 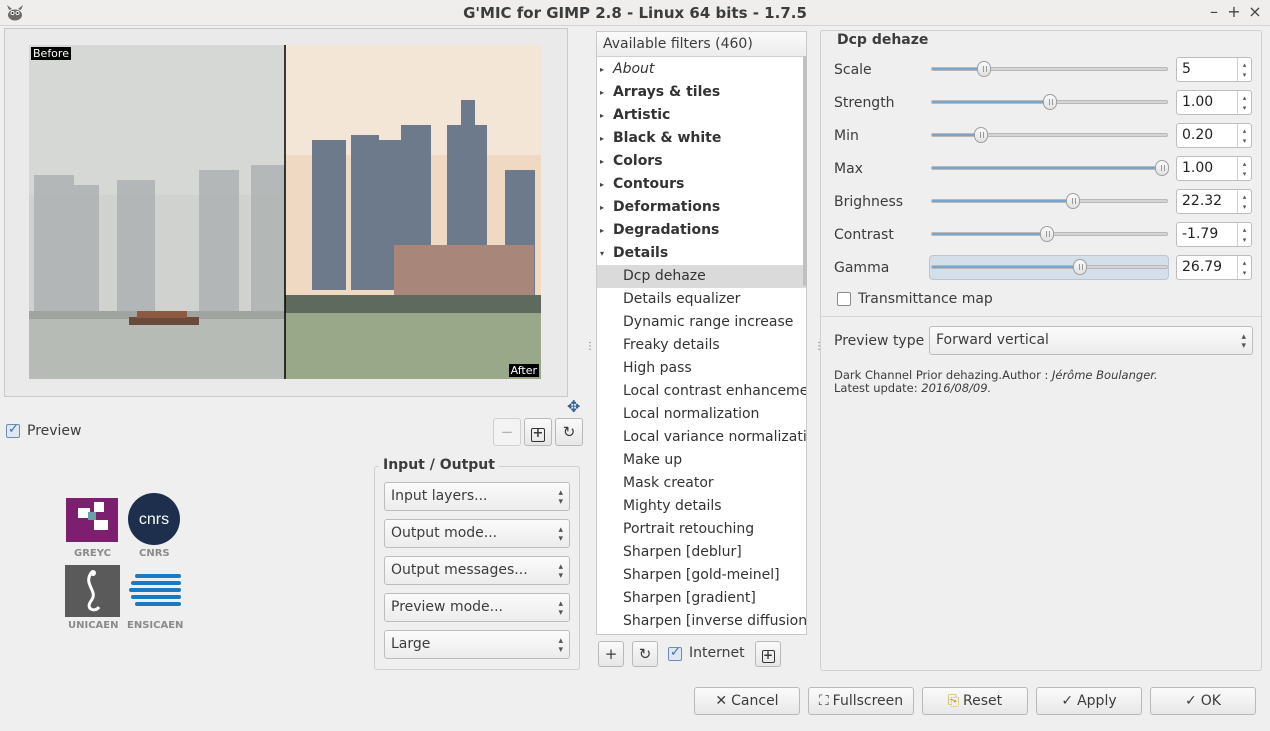 I want to click on ok-label: OK, so click(x=1210, y=701).